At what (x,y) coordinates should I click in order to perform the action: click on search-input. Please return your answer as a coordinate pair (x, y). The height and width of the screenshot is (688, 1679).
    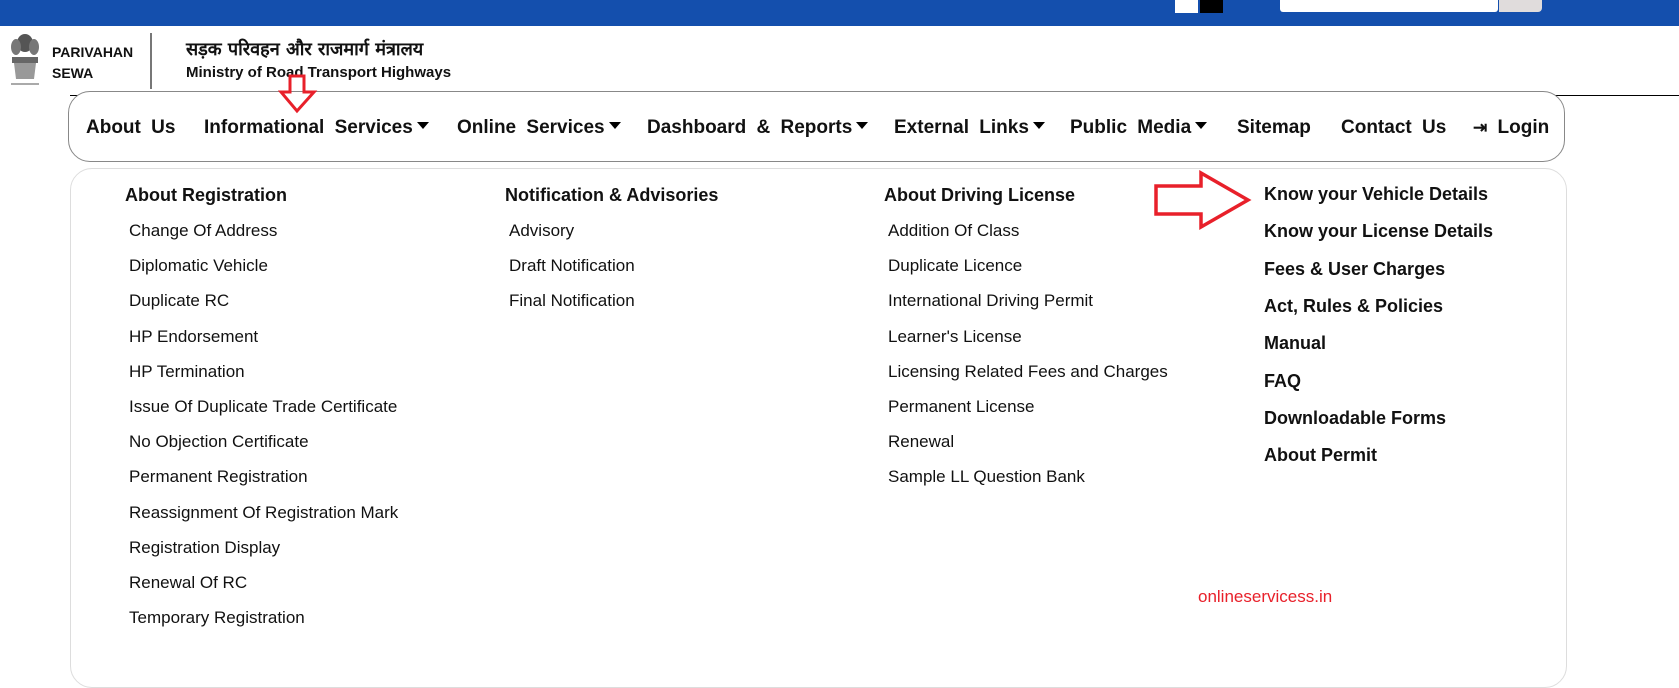
    Looking at the image, I should click on (1389, 6).